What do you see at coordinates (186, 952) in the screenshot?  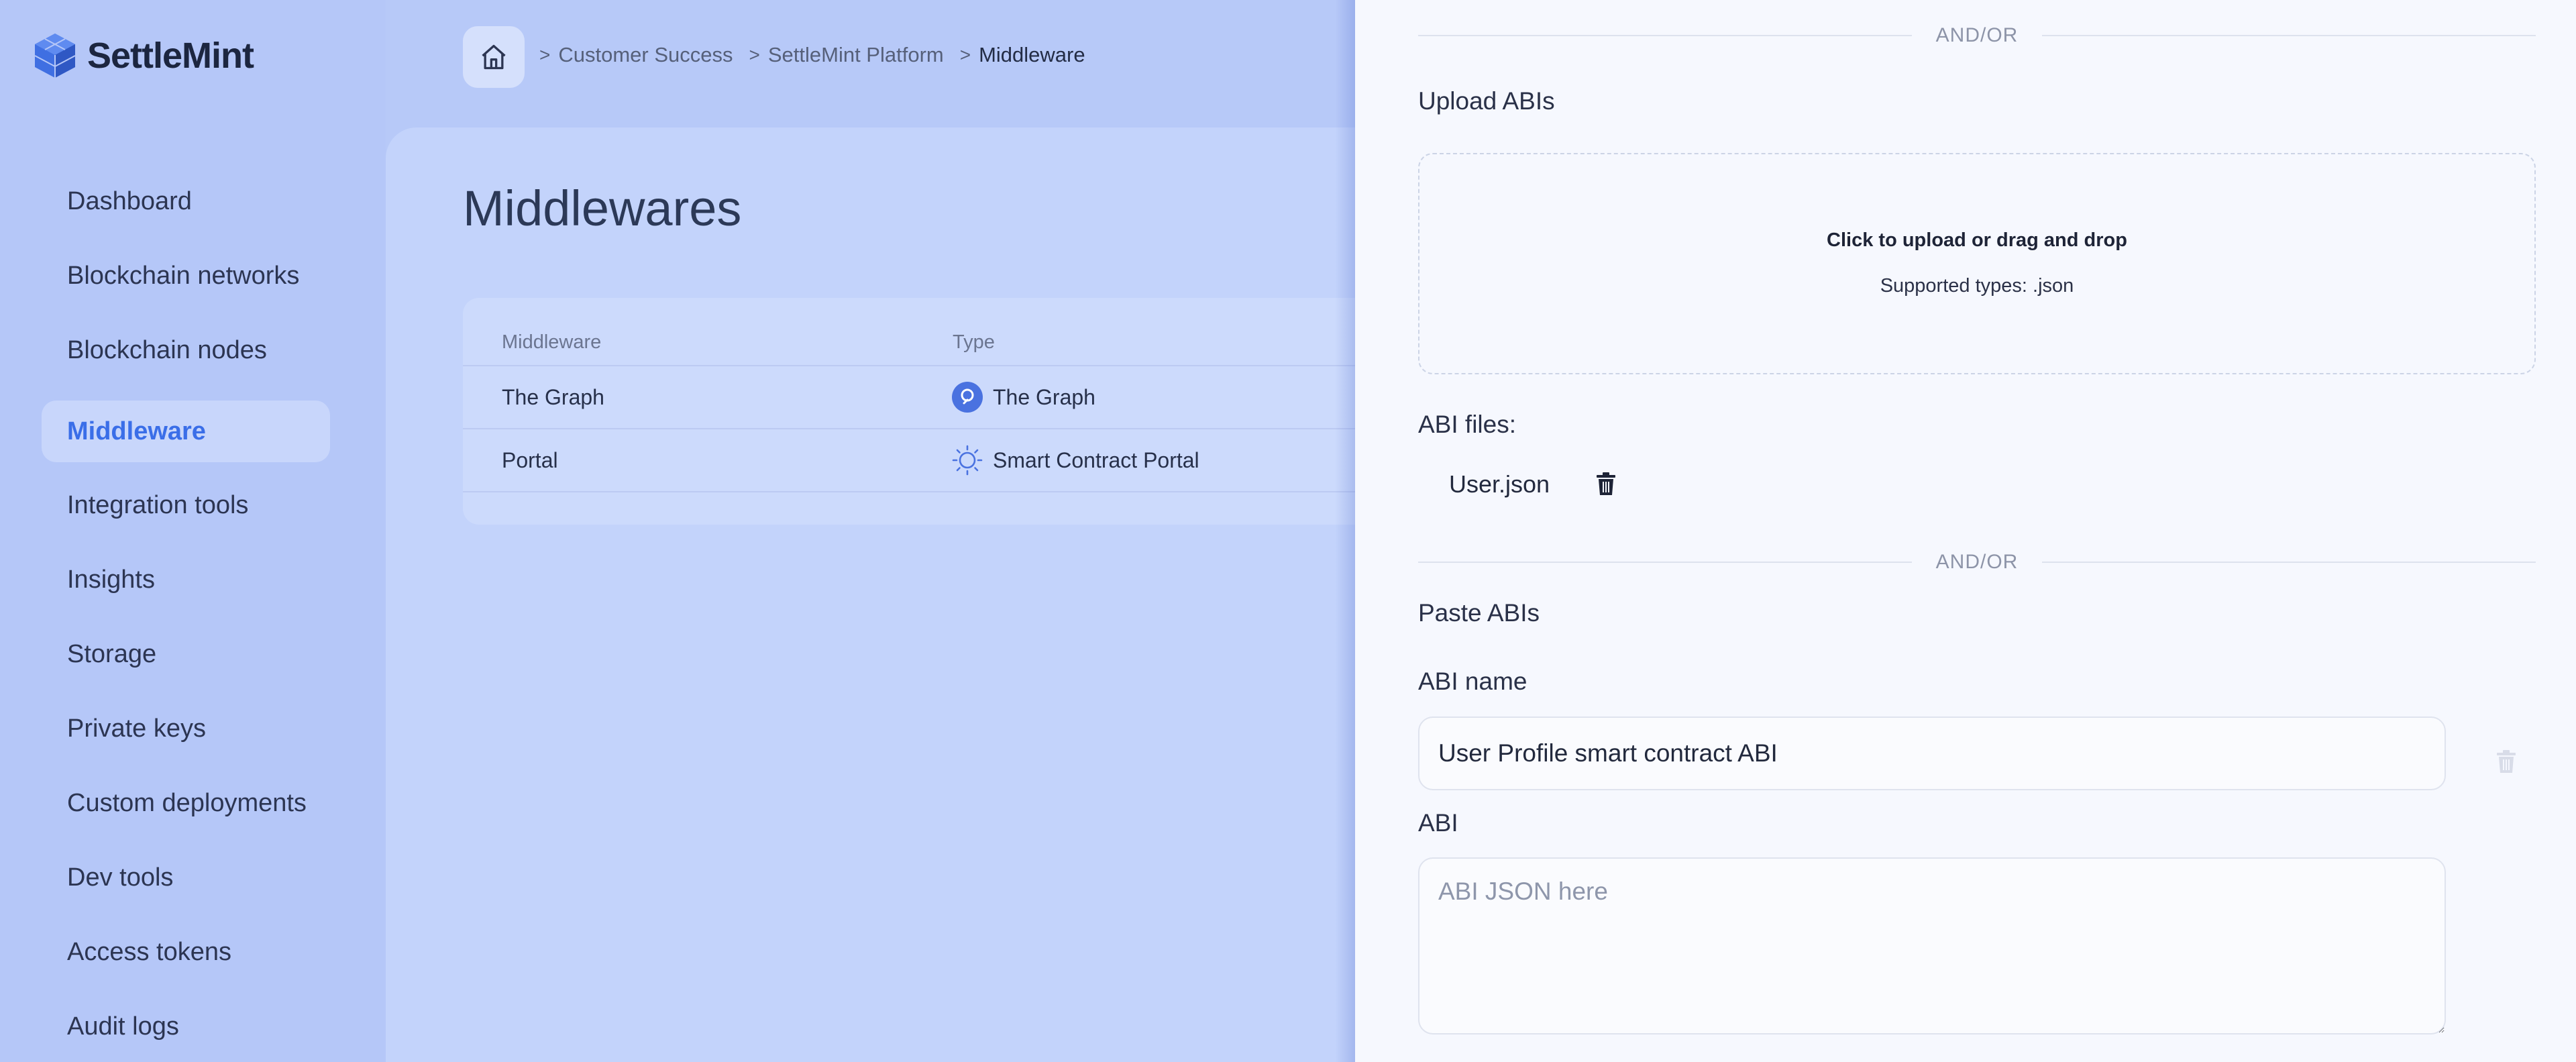 I see `sidebar-item-access-tokens: Access tokens` at bounding box center [186, 952].